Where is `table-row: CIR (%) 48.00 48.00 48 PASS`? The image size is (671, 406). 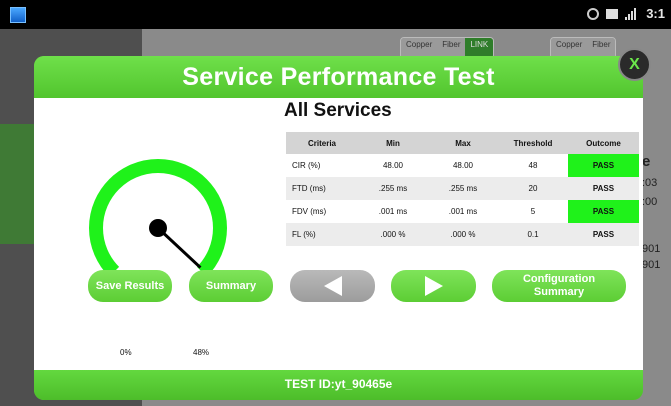 table-row: CIR (%) 48.00 48.00 48 PASS is located at coordinates (462, 165).